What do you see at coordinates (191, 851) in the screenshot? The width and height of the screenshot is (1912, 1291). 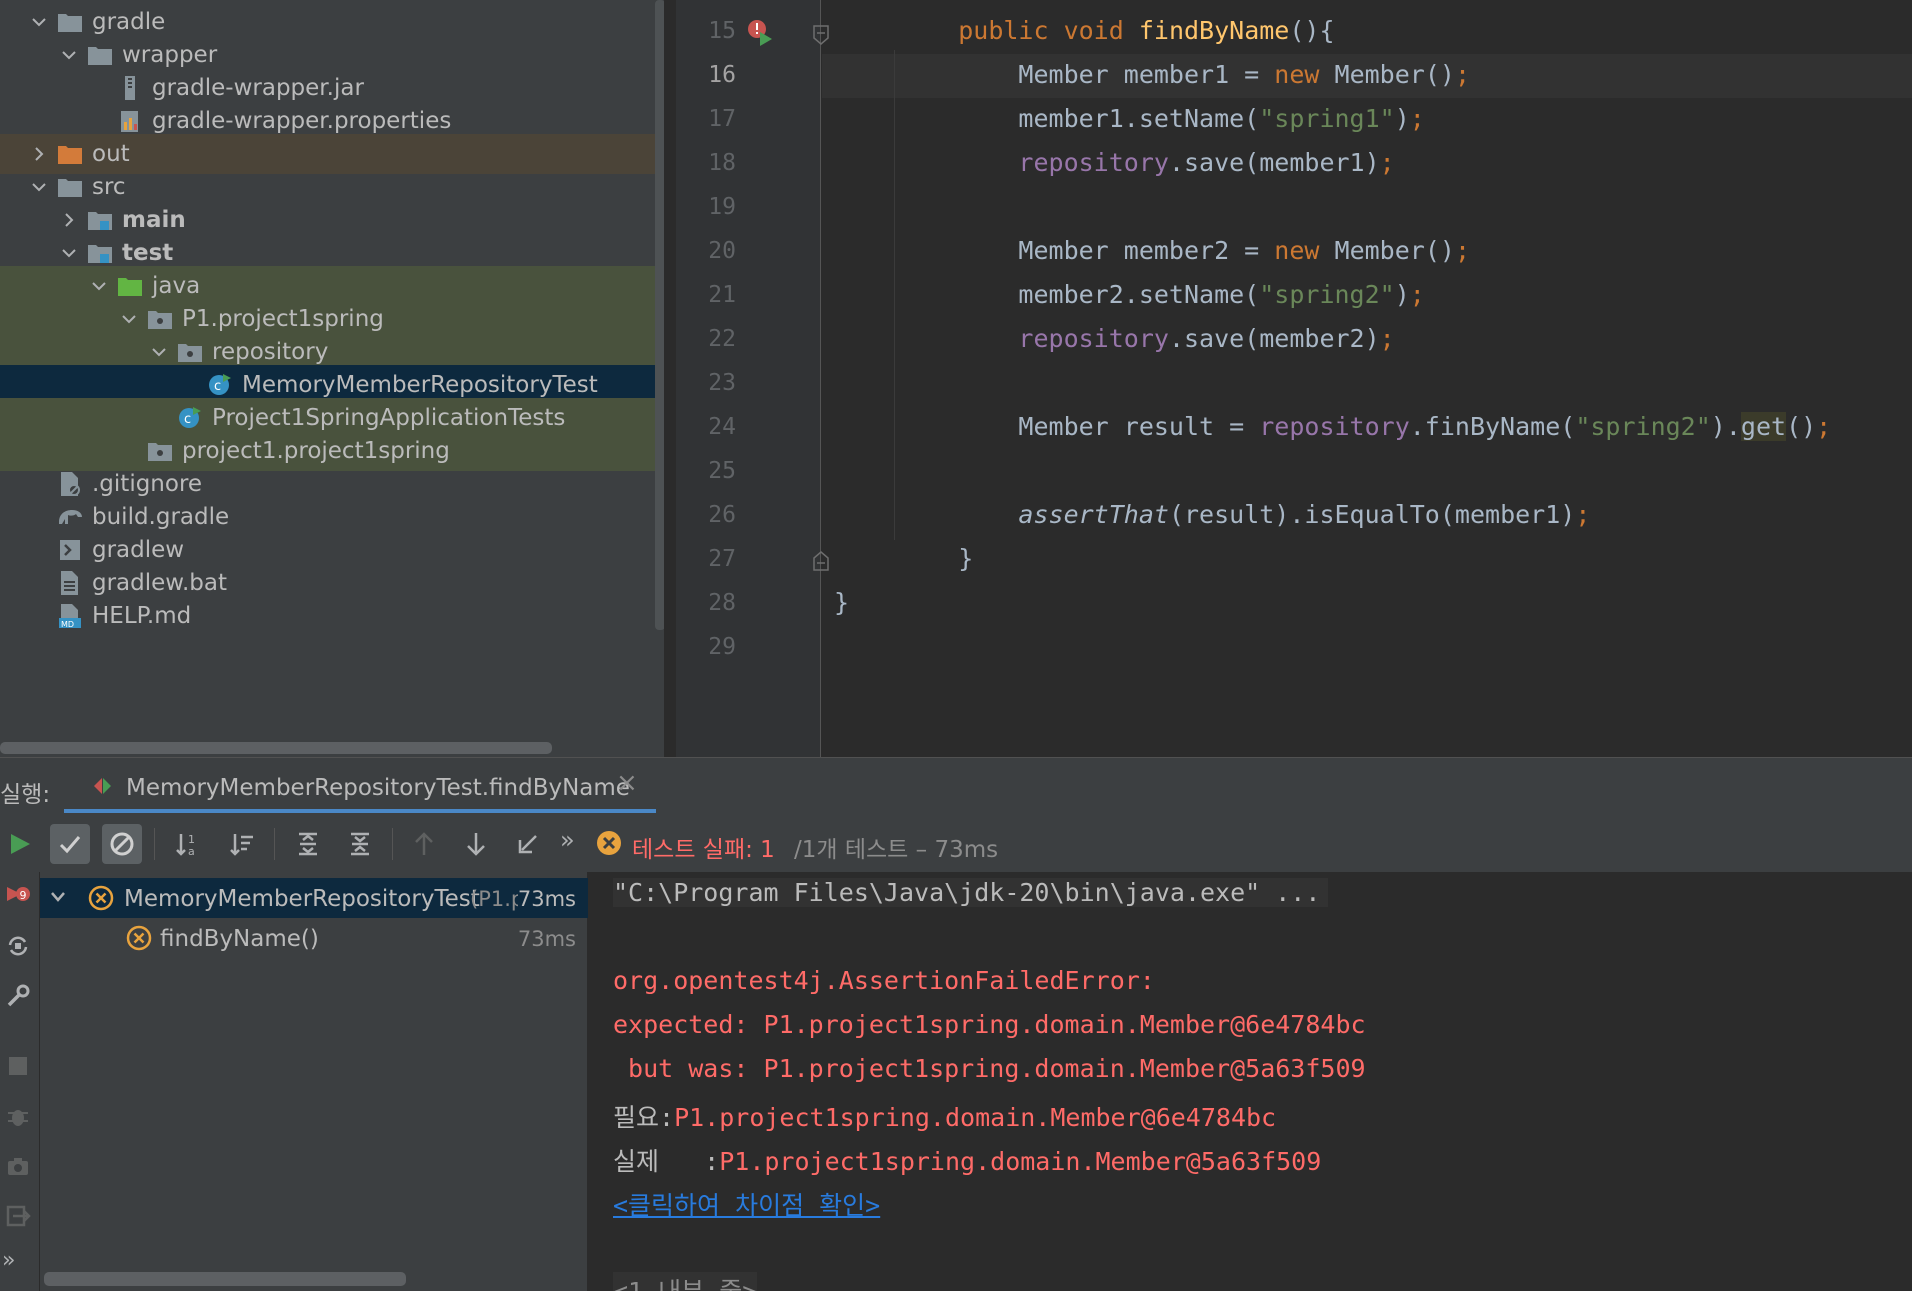 I see `svg-text: a` at bounding box center [191, 851].